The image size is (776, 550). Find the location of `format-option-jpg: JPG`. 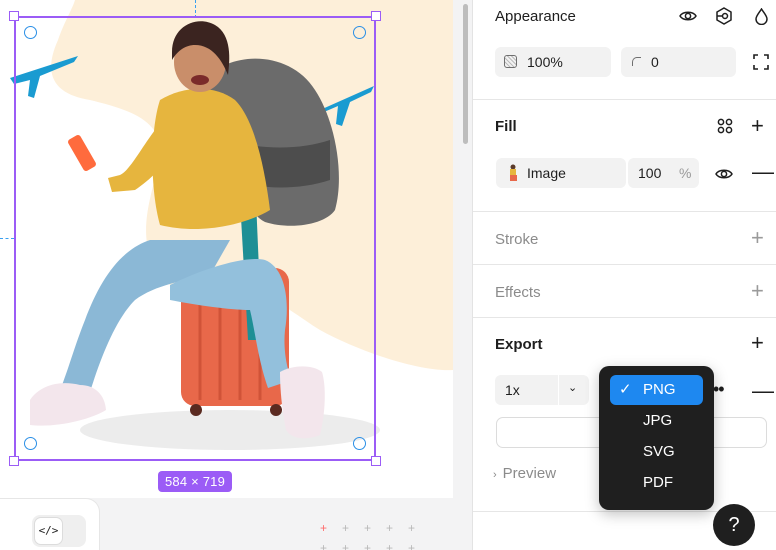

format-option-jpg: JPG is located at coordinates (656, 421).